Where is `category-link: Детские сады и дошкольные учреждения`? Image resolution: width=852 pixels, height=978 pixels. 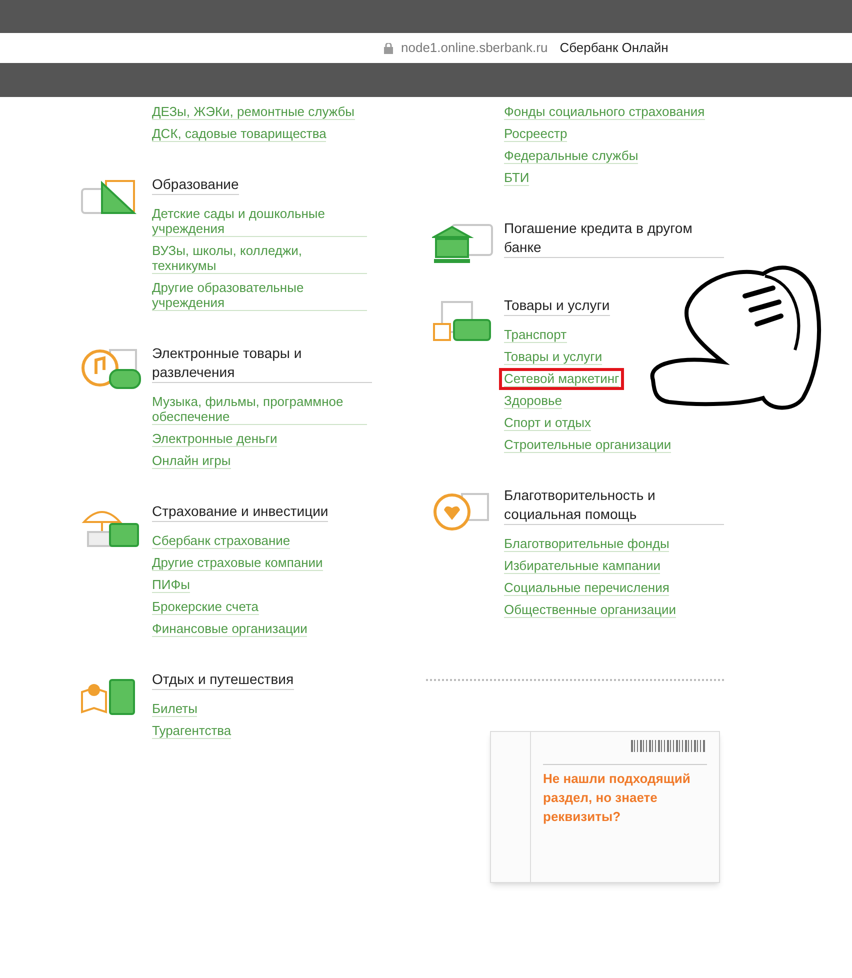
category-link: Детские сады и дошкольные учреждения is located at coordinates (259, 221).